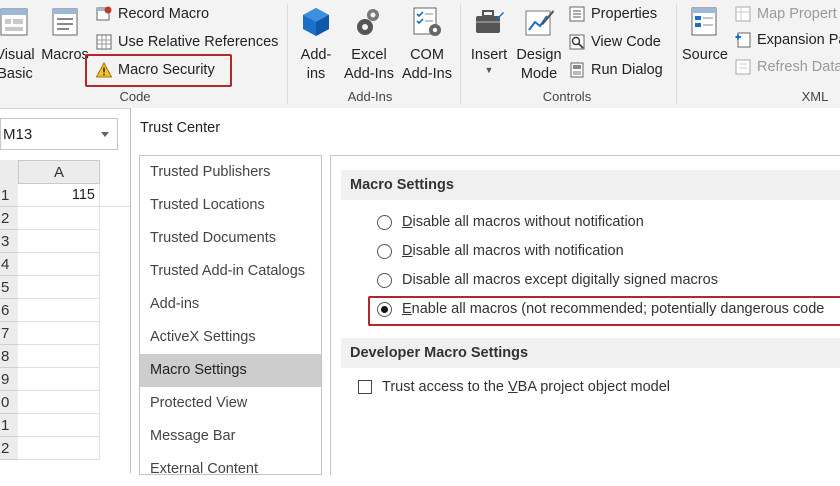  I want to click on radio-disable-without-notification: Disable all macros without notification, so click(510, 222).